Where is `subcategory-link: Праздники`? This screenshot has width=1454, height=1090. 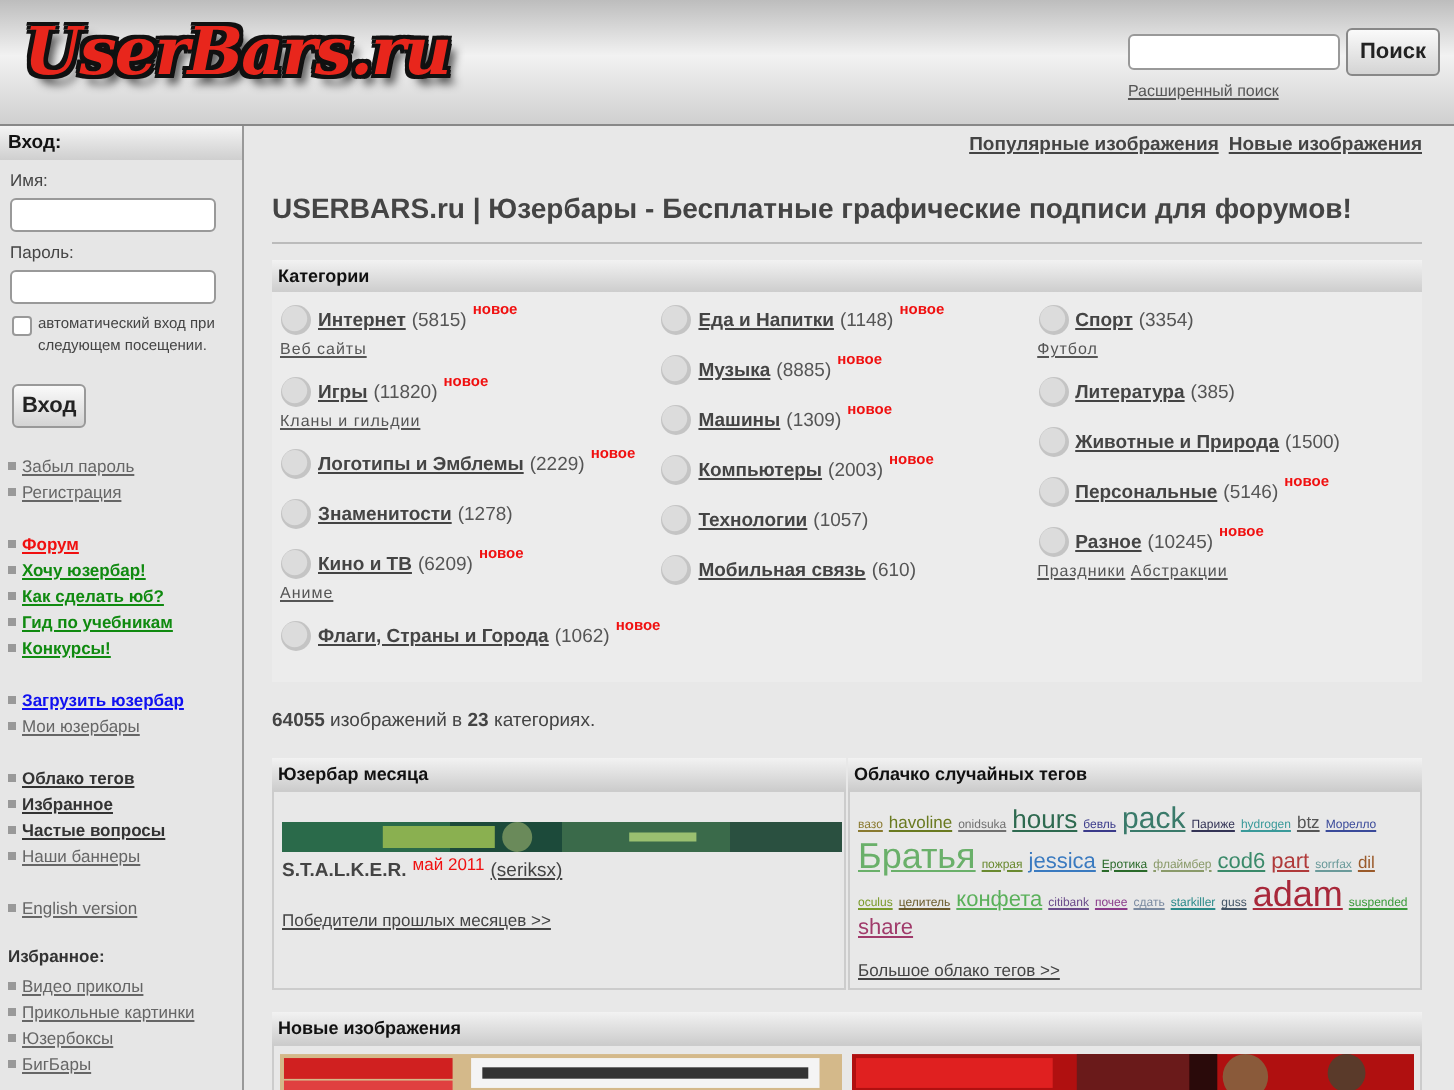 subcategory-link: Праздники is located at coordinates (1081, 571).